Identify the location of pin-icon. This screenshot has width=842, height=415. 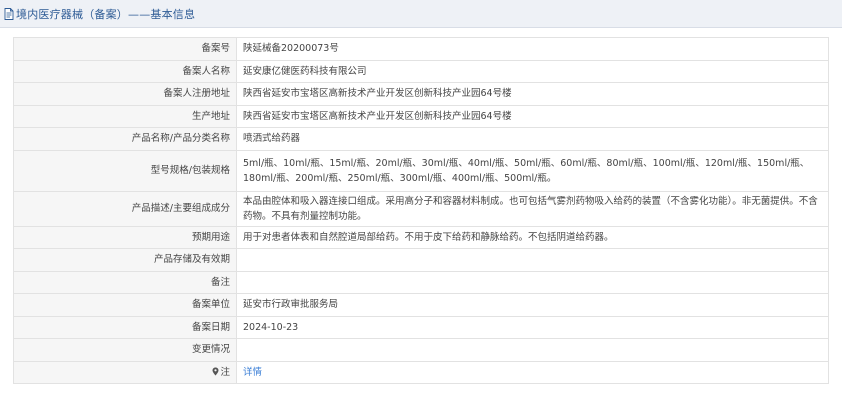
(215, 371).